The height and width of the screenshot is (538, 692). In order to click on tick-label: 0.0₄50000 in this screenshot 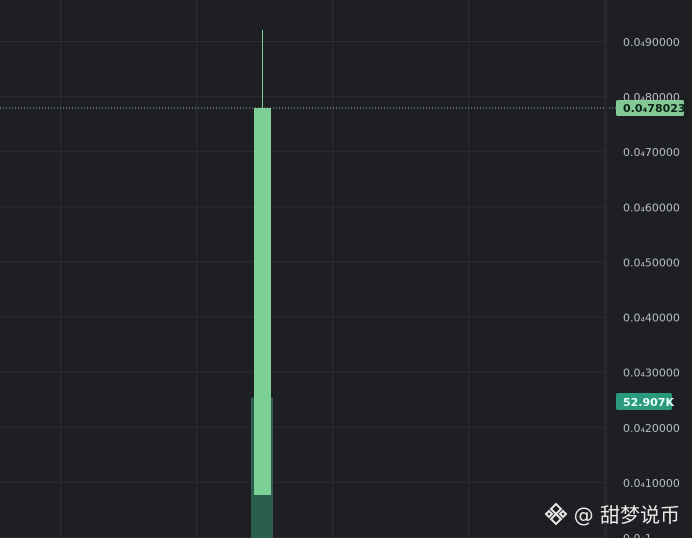, I will do `click(651, 262)`.